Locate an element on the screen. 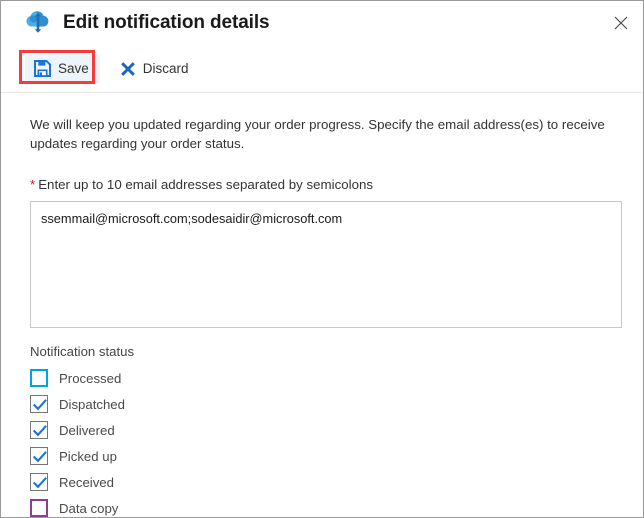 Image resolution: width=644 pixels, height=518 pixels. save-floppy-icon is located at coordinates (42, 68).